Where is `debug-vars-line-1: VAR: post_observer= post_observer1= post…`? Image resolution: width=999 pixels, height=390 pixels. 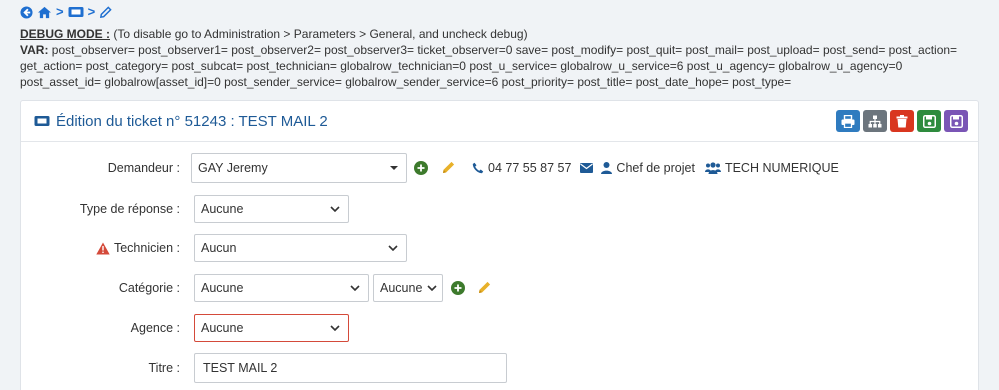 debug-vars-line-1: VAR: post_observer= post_observer1= post… is located at coordinates (507, 50).